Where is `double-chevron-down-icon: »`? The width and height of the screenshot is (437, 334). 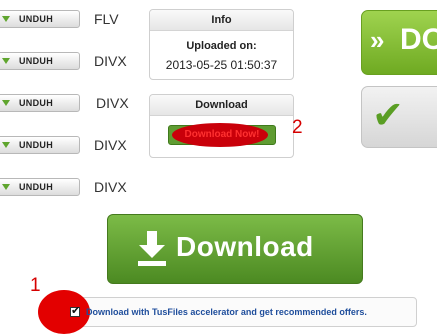 double-chevron-down-icon: » is located at coordinates (377, 40).